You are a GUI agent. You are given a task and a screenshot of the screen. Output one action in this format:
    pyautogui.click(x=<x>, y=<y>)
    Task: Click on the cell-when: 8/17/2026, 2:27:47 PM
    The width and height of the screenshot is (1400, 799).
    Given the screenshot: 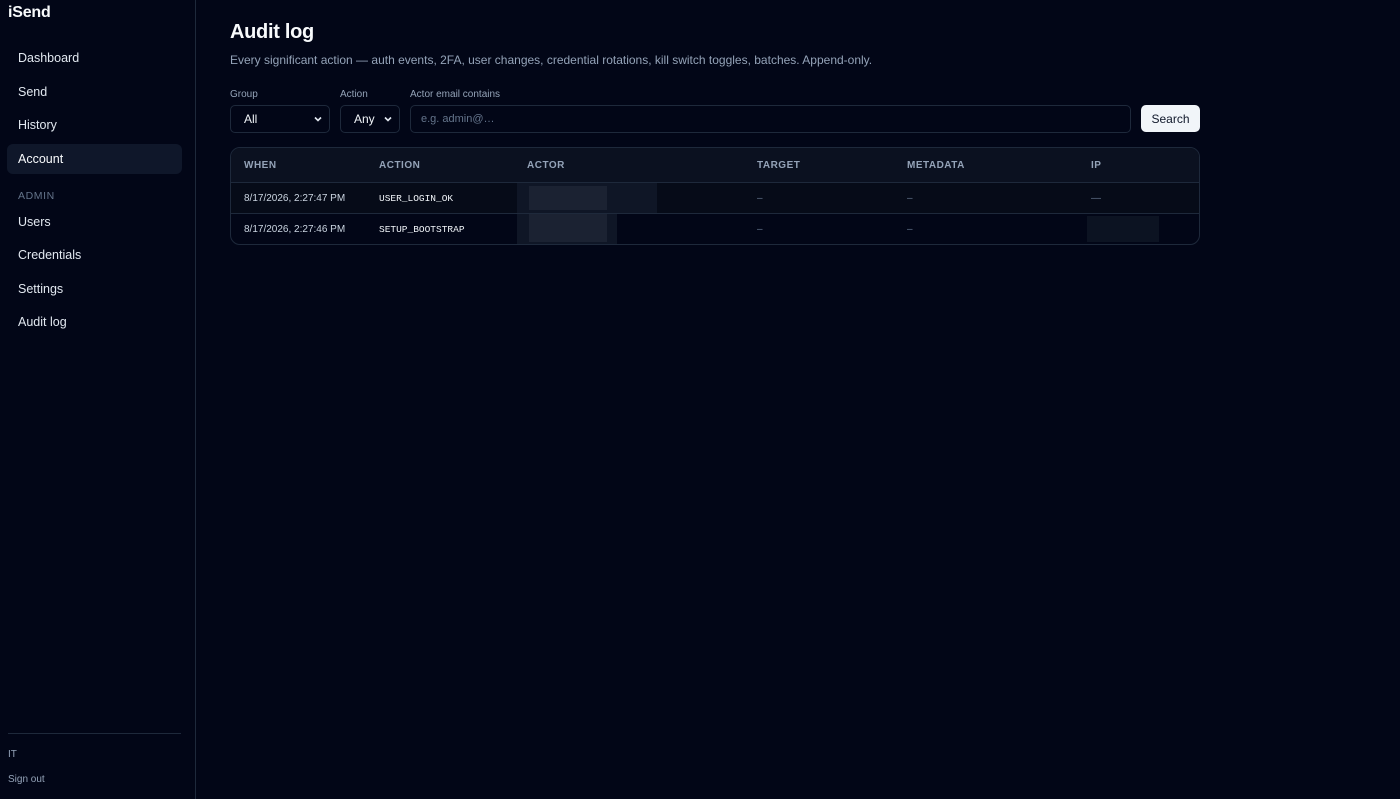 What is the action you would take?
    pyautogui.click(x=295, y=198)
    